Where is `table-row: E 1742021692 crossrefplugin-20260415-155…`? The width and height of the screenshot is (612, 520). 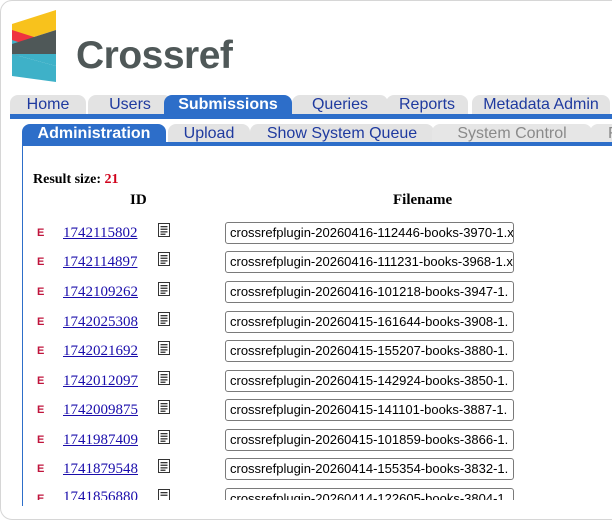
table-row: E 1742021692 crossrefplugin-20260415-155… is located at coordinates (306, 352).